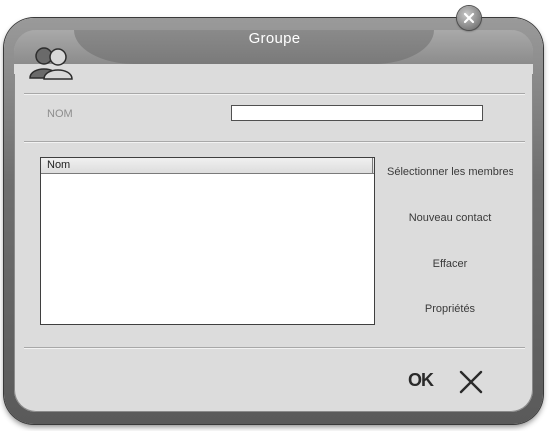 The image size is (549, 431). What do you see at coordinates (450, 309) in the screenshot?
I see `properties-button: Propriétés` at bounding box center [450, 309].